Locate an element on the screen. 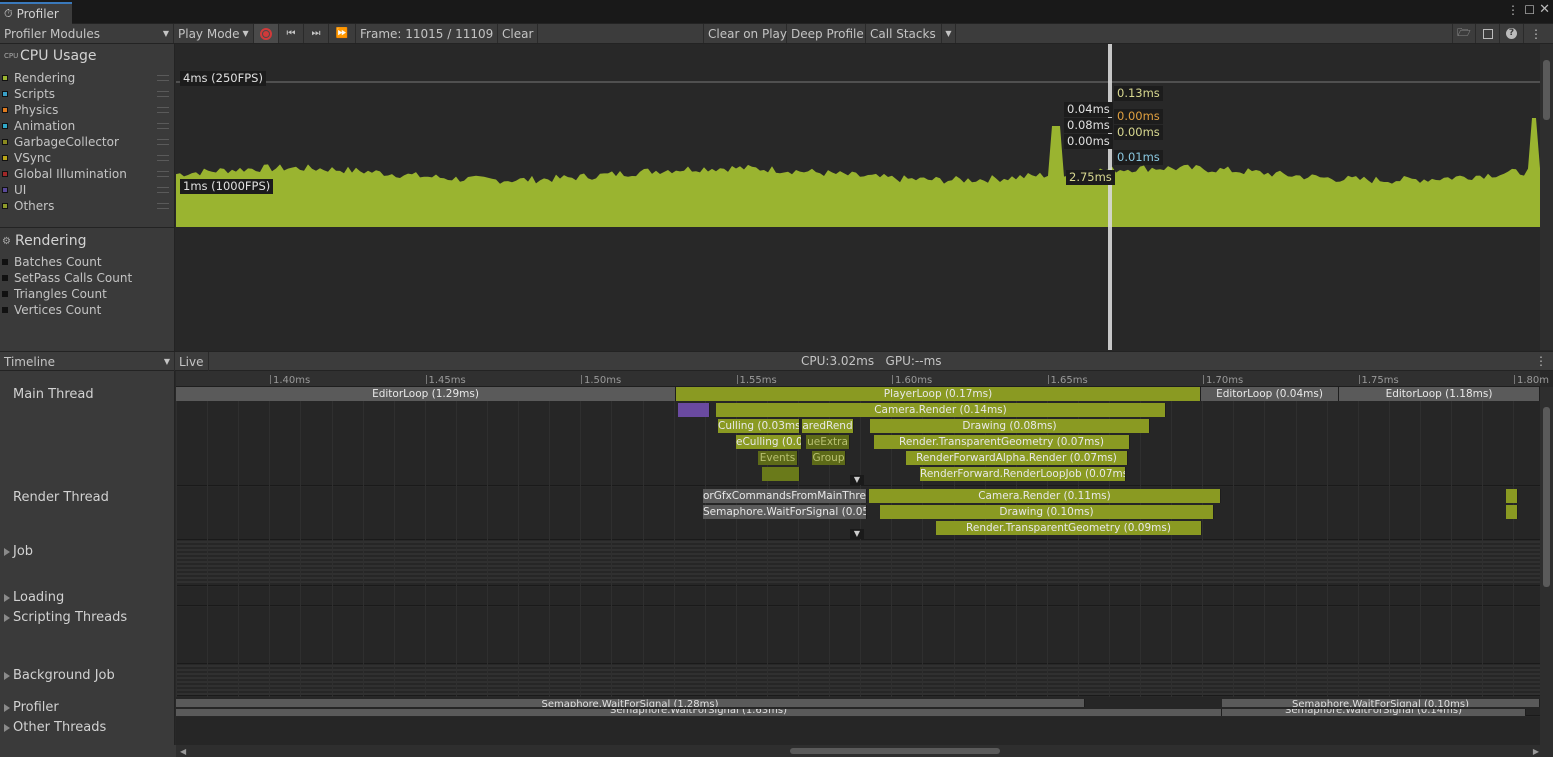 This screenshot has width=1553, height=757. timeline-vertical-scrollbar is located at coordinates (1546, 566).